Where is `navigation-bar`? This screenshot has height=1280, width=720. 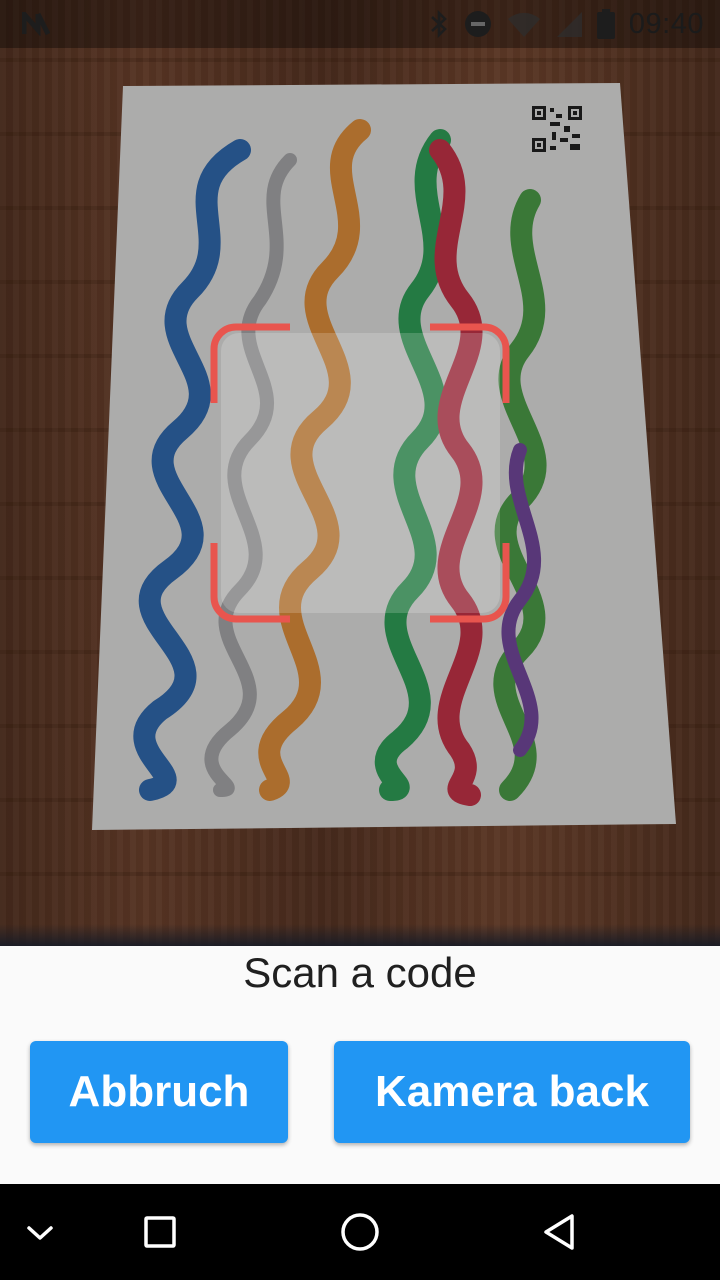 navigation-bar is located at coordinates (360, 1232).